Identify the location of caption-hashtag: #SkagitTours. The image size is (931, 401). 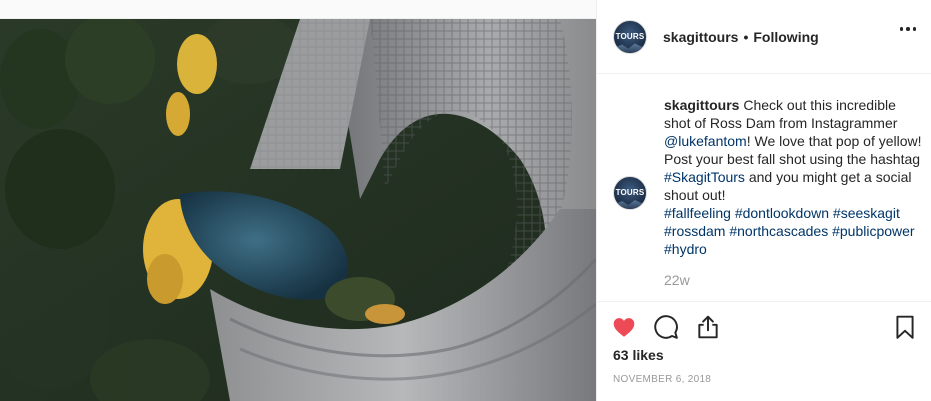
(704, 177).